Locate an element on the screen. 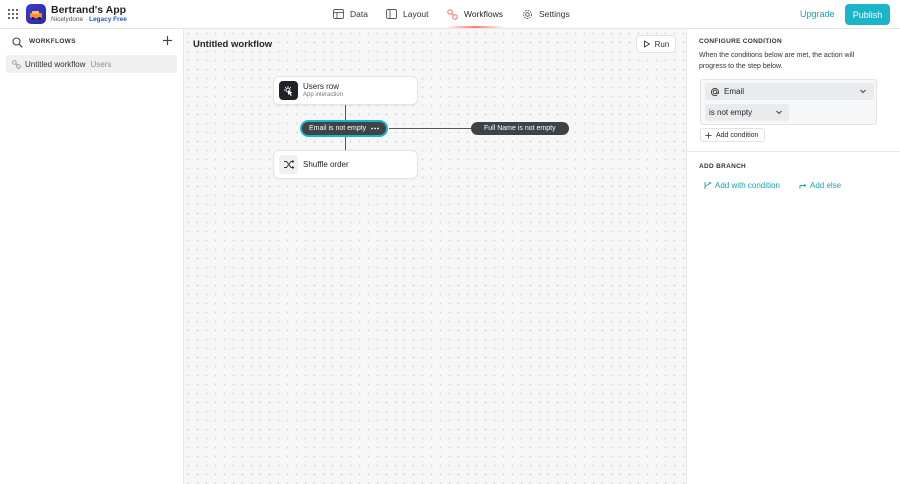  table-icon is located at coordinates (338, 14).